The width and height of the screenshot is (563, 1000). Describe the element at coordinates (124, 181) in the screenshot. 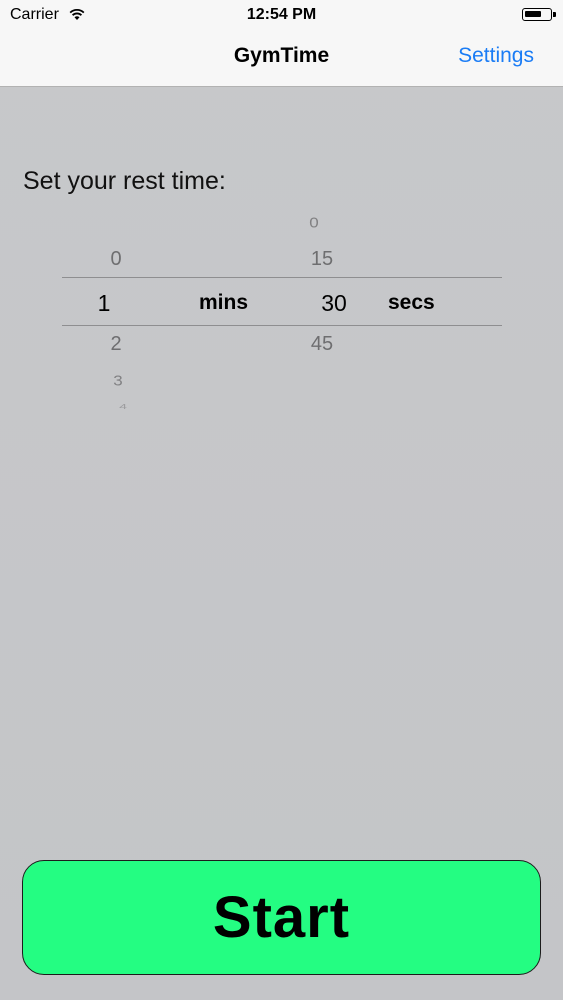

I see `rest-time-prompt: Set your rest time:` at that location.